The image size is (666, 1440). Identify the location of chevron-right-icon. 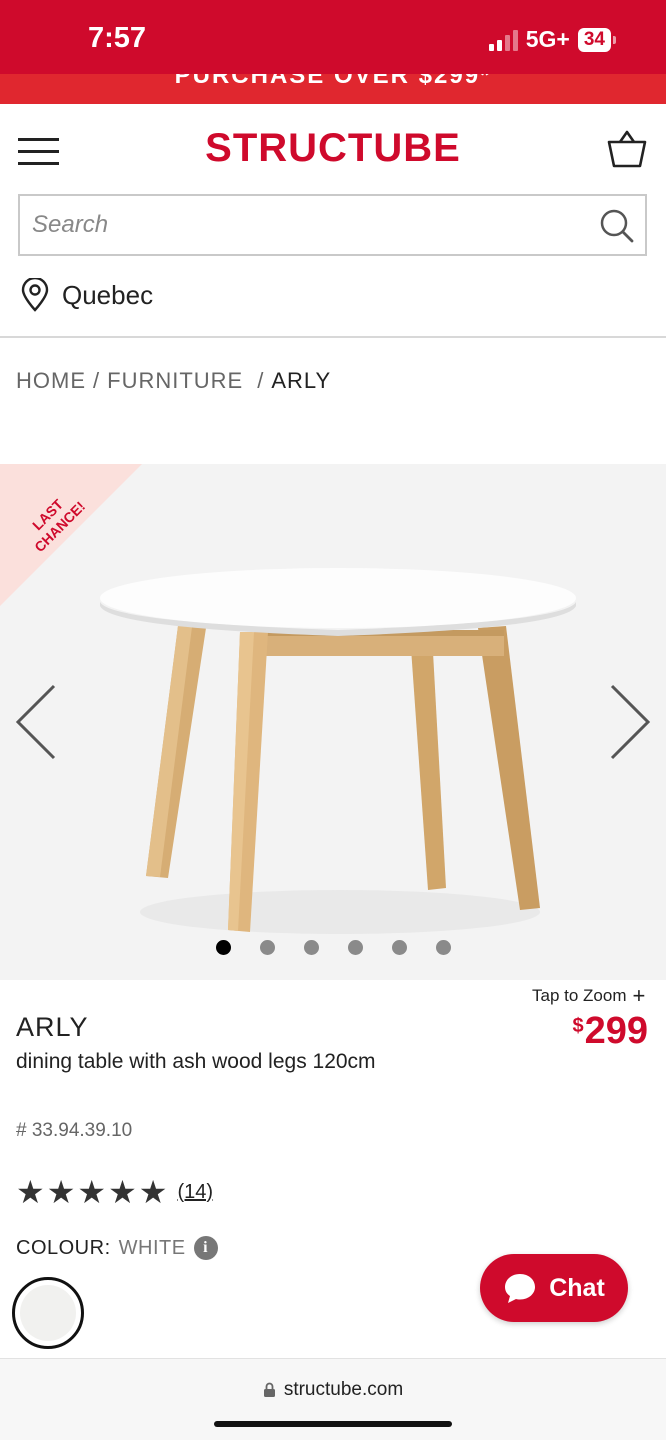
(629, 722).